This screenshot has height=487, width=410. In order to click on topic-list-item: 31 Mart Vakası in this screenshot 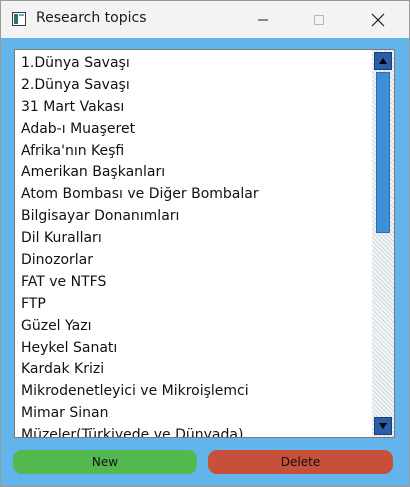, I will do `click(193, 108)`.